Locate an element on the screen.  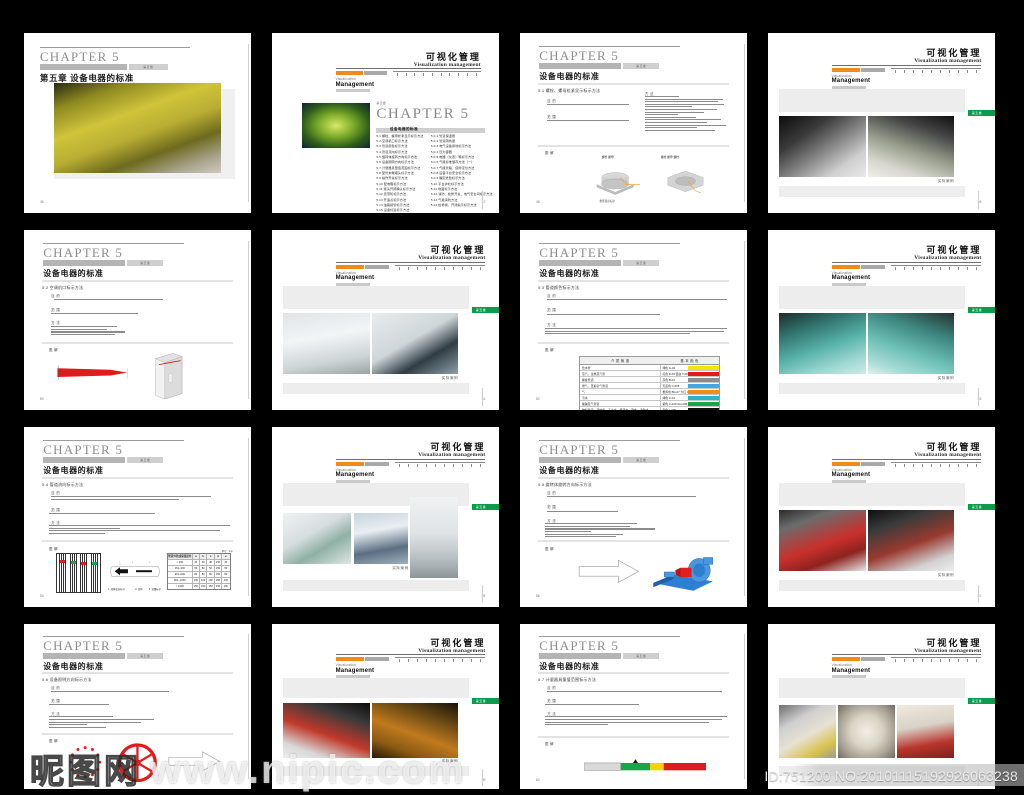
toc-chapter-title: CHAPTER 5 is located at coordinates (423, 113).